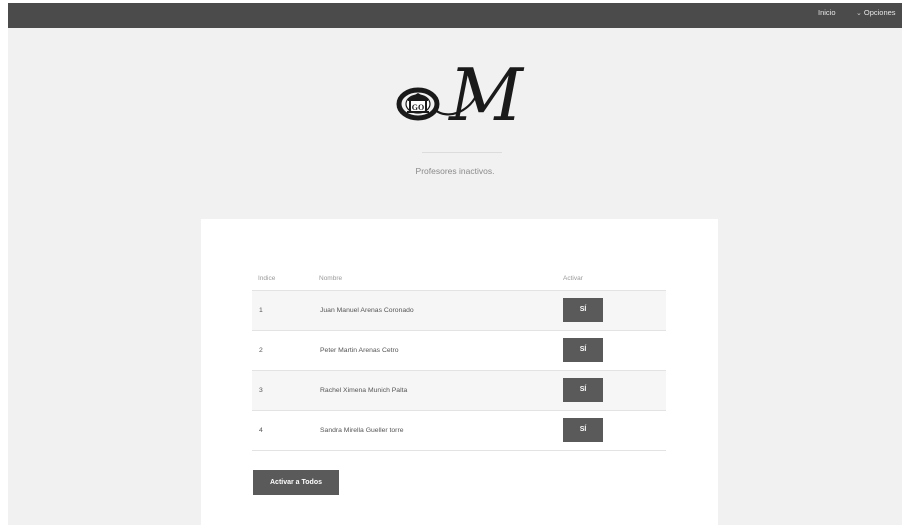 This screenshot has width=902, height=525. What do you see at coordinates (362, 430) in the screenshot?
I see `row-name: Sandra Mirella Gueller torre` at bounding box center [362, 430].